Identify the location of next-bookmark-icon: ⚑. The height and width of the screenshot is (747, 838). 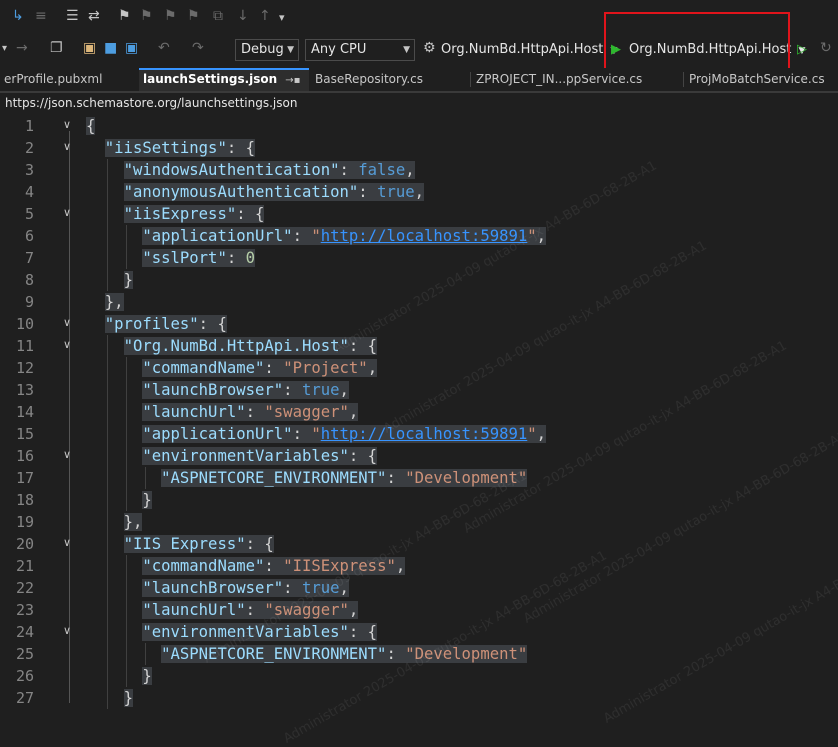
(170, 16).